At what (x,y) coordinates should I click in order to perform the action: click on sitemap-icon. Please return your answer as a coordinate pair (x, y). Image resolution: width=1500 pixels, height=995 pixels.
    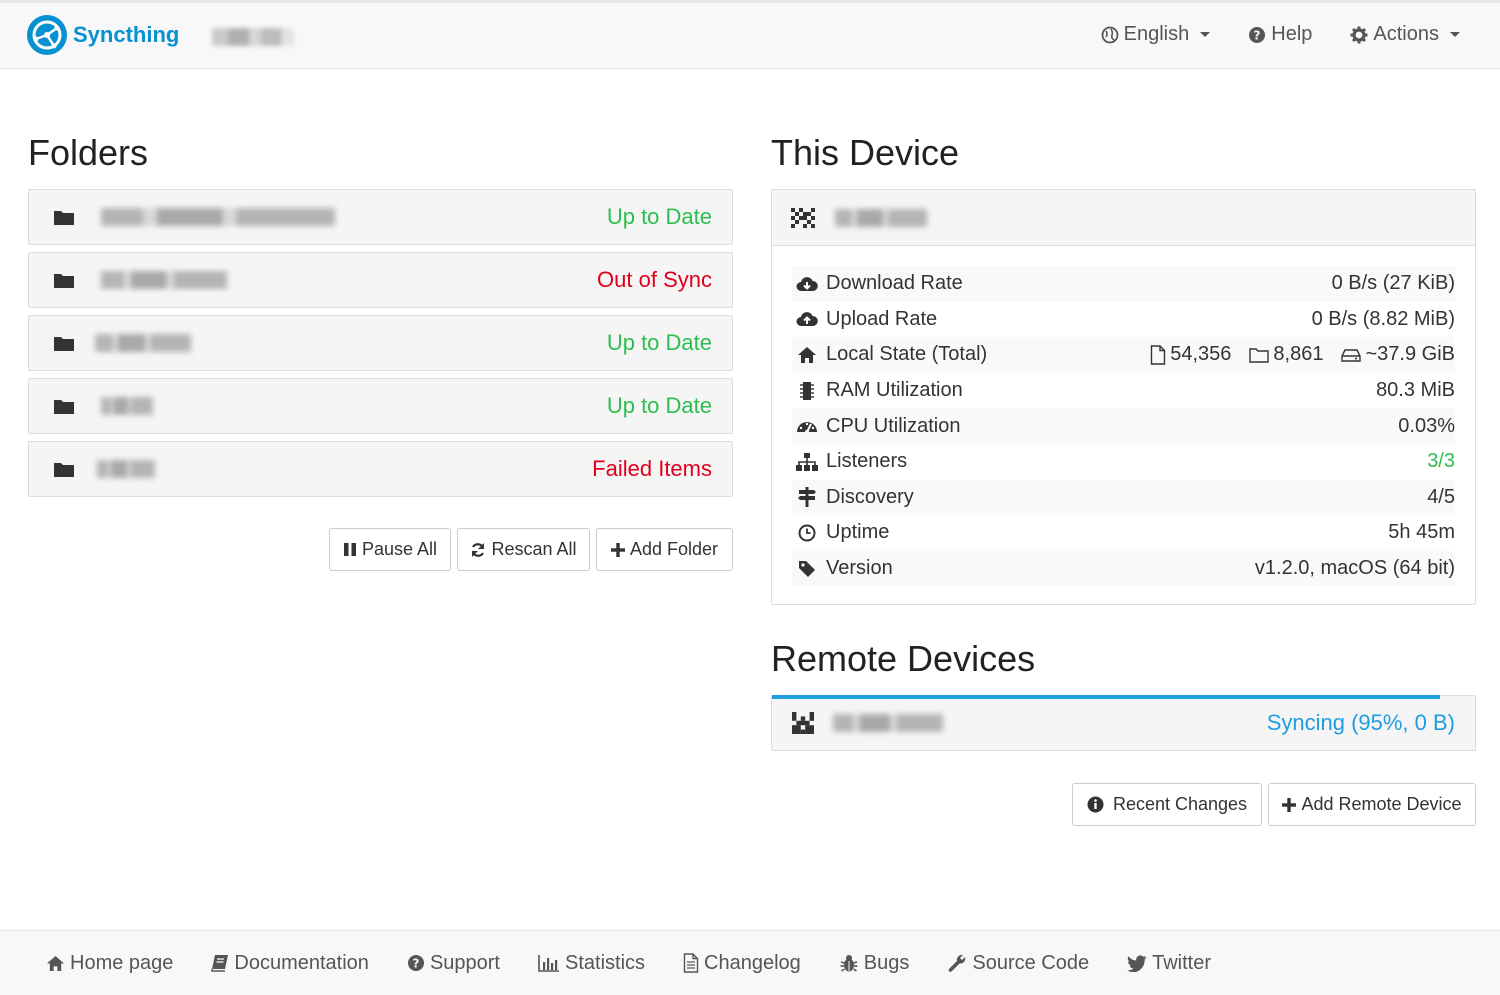
    Looking at the image, I should click on (807, 461).